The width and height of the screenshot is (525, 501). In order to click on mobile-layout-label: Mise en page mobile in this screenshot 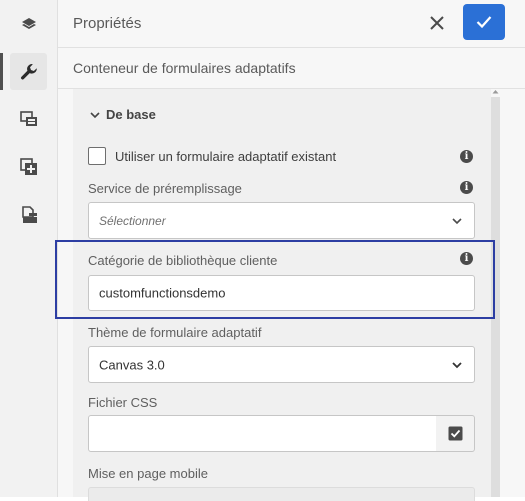, I will do `click(148, 473)`.